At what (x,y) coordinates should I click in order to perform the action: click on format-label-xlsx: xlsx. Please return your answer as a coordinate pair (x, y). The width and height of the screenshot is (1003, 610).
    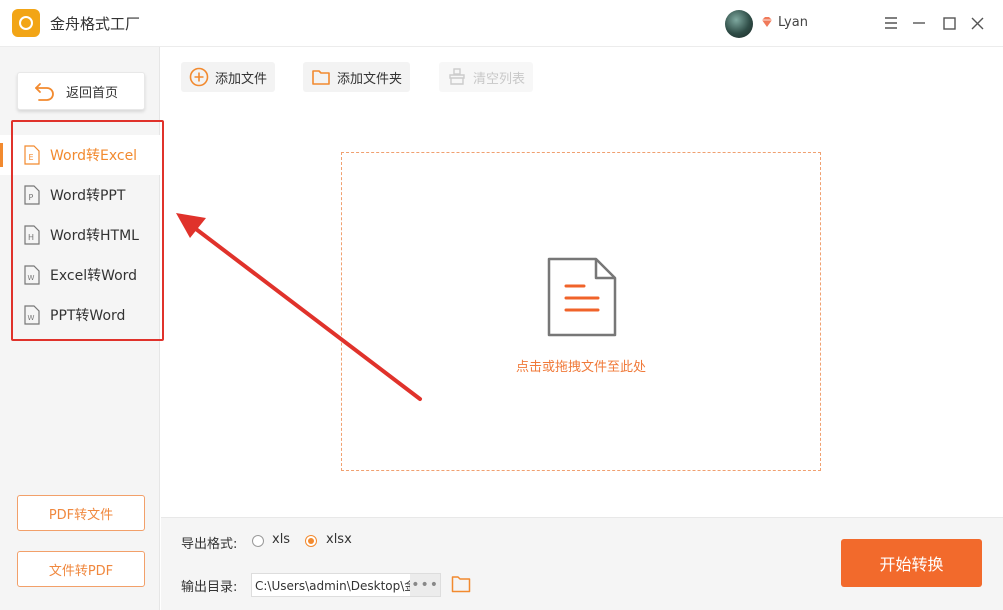
    Looking at the image, I should click on (339, 539).